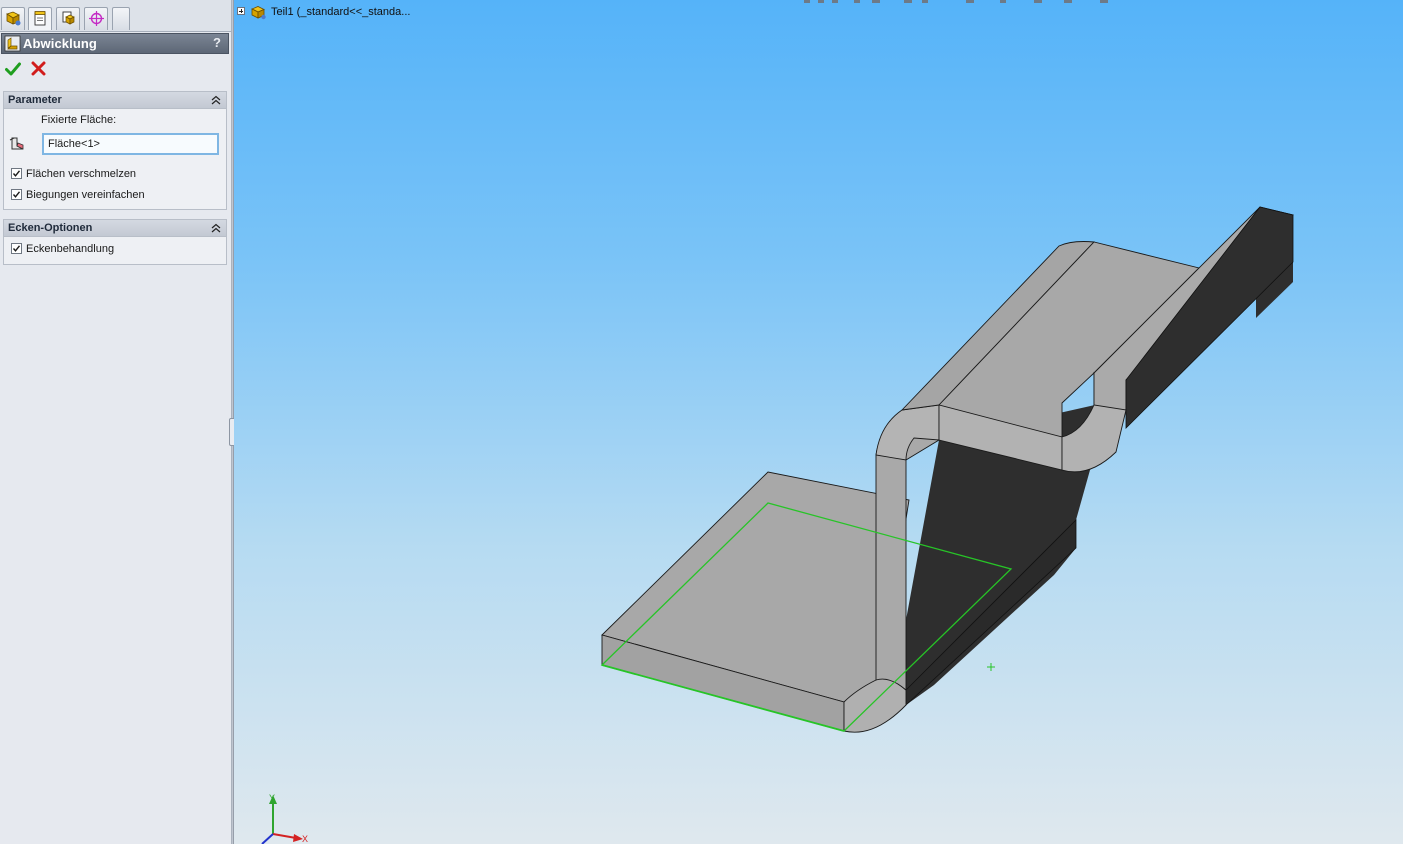 Image resolution: width=1403 pixels, height=844 pixels. I want to click on configuration-icon, so click(68, 18).